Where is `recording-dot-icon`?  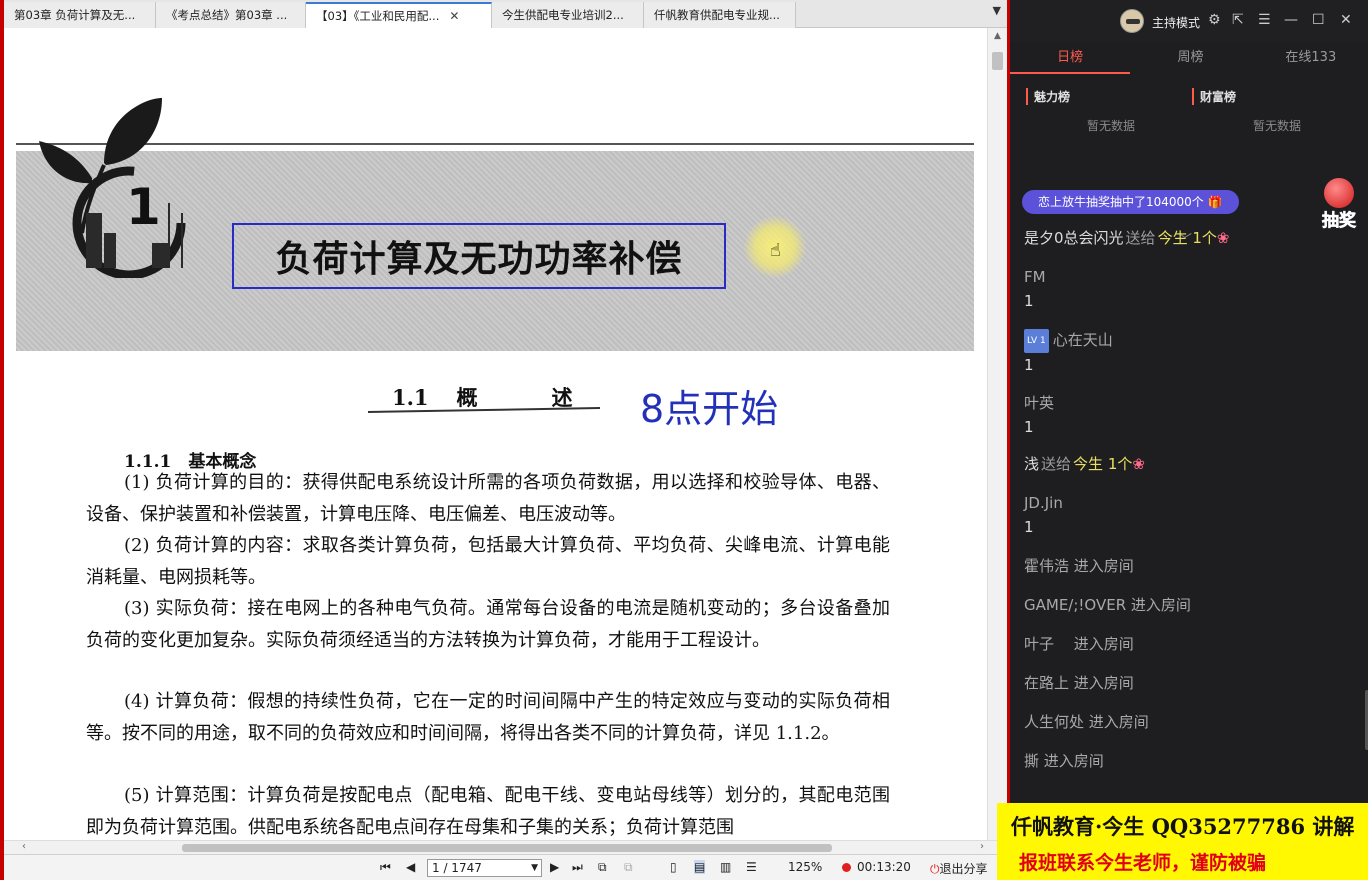
recording-dot-icon is located at coordinates (846, 867).